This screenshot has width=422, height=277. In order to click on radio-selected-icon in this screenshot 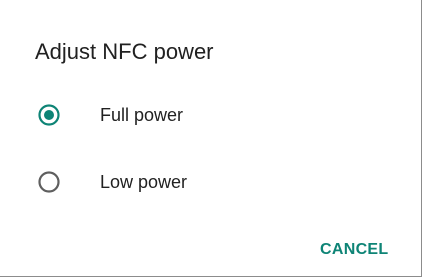, I will do `click(49, 115)`.